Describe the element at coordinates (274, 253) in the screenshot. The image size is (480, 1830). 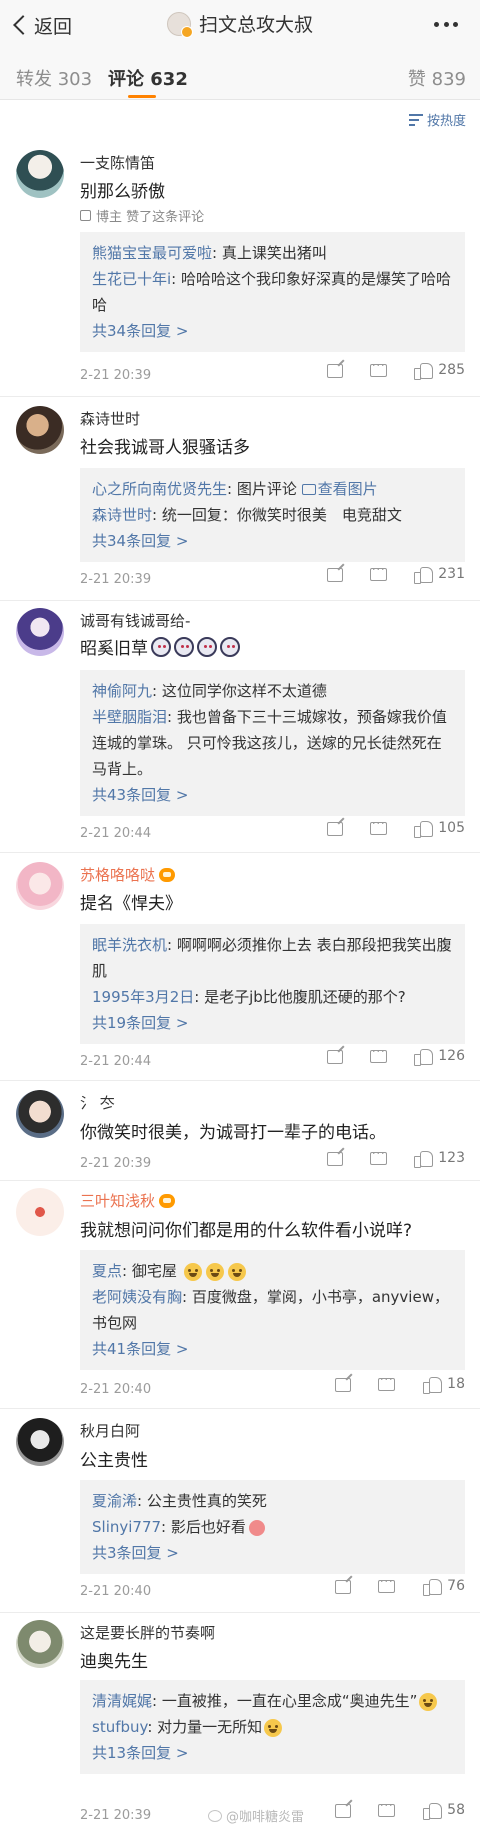
I see `reply-text: 真上课笑出猪叫` at that location.